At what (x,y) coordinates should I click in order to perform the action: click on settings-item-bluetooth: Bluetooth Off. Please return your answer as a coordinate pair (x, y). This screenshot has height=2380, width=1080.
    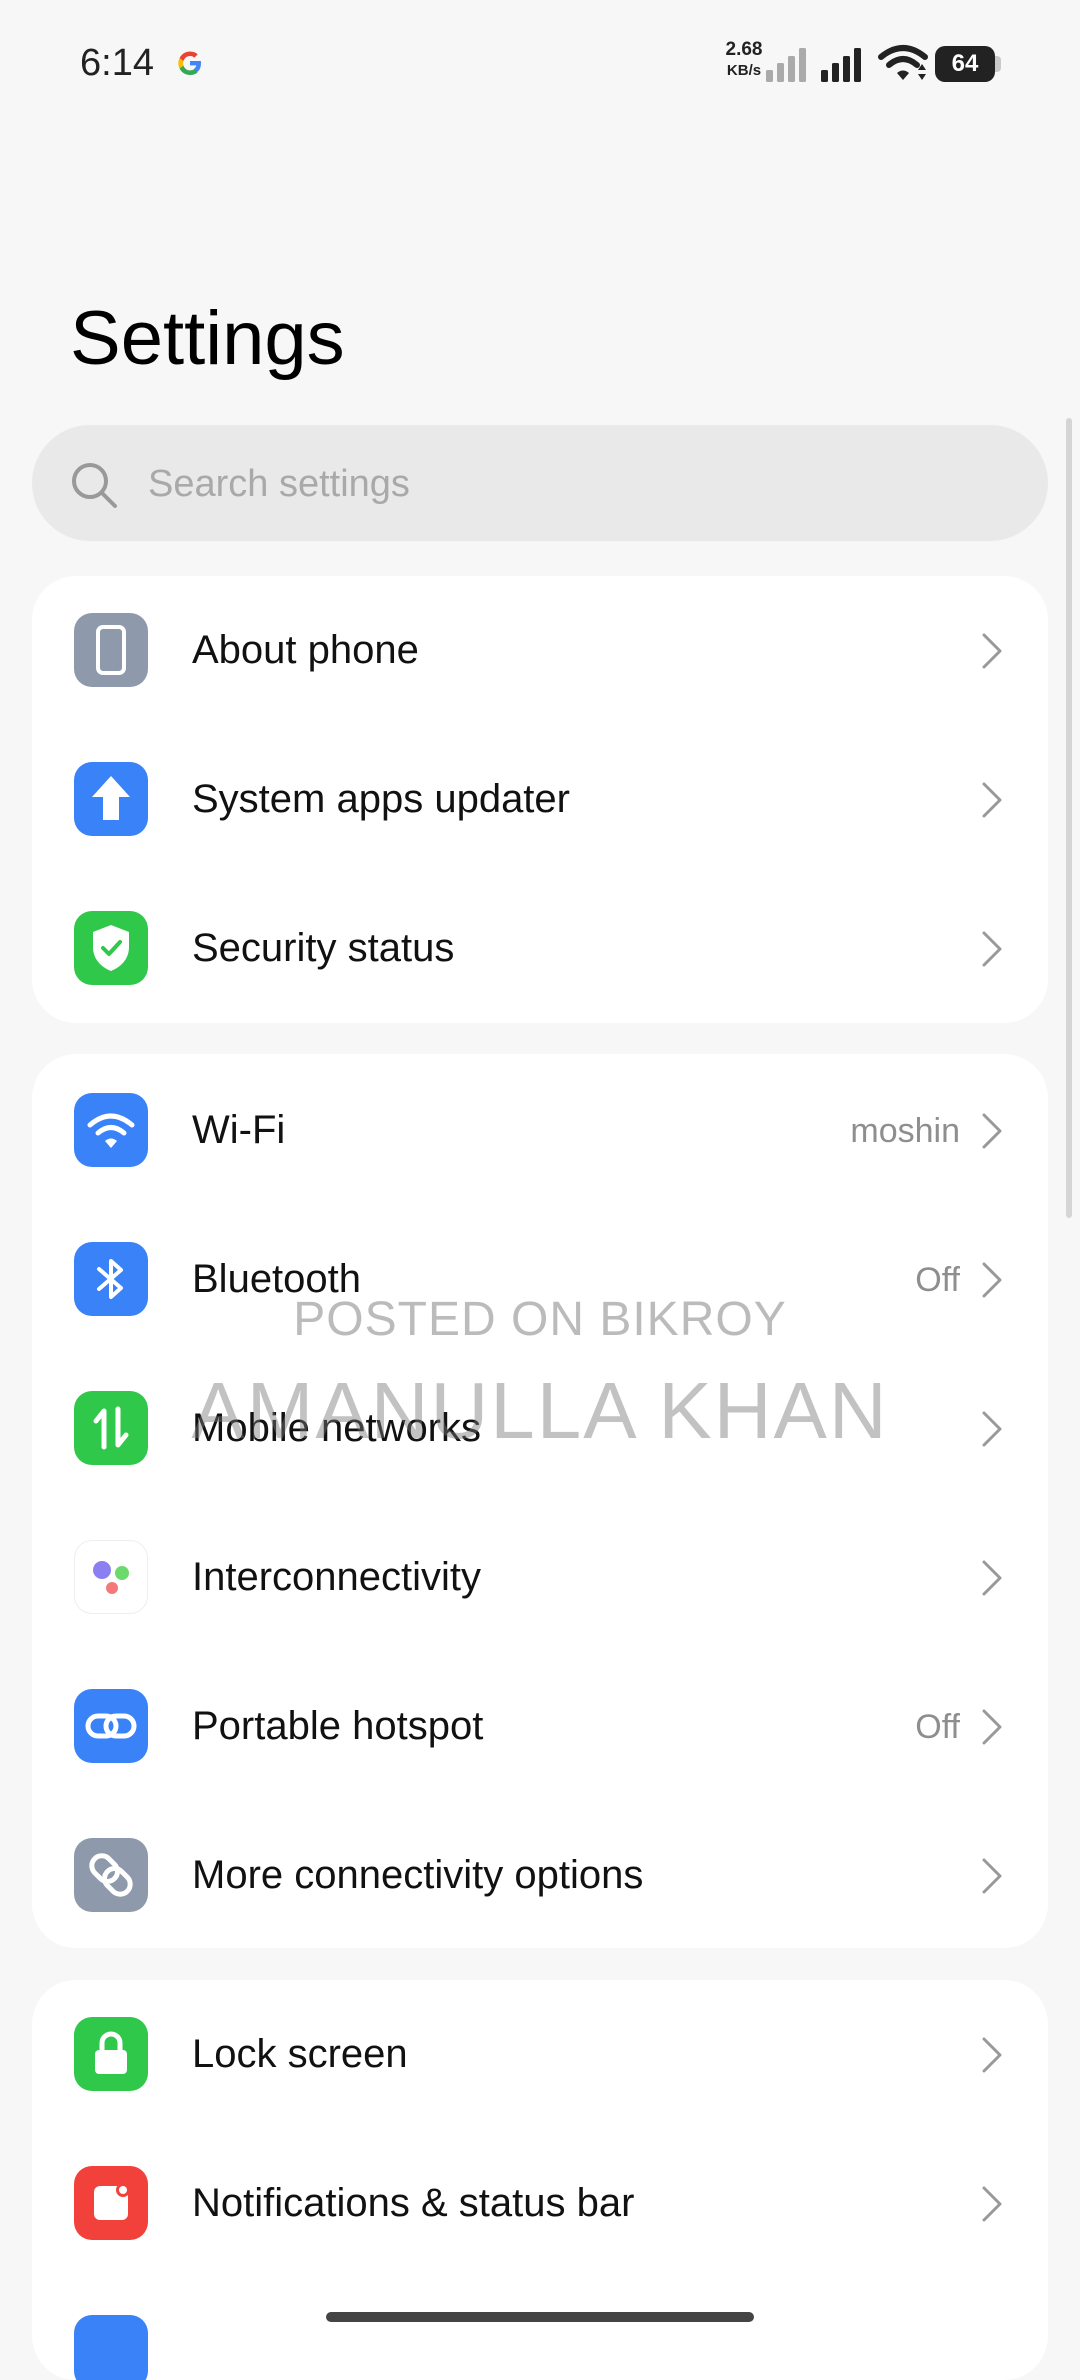
    Looking at the image, I should click on (540, 1279).